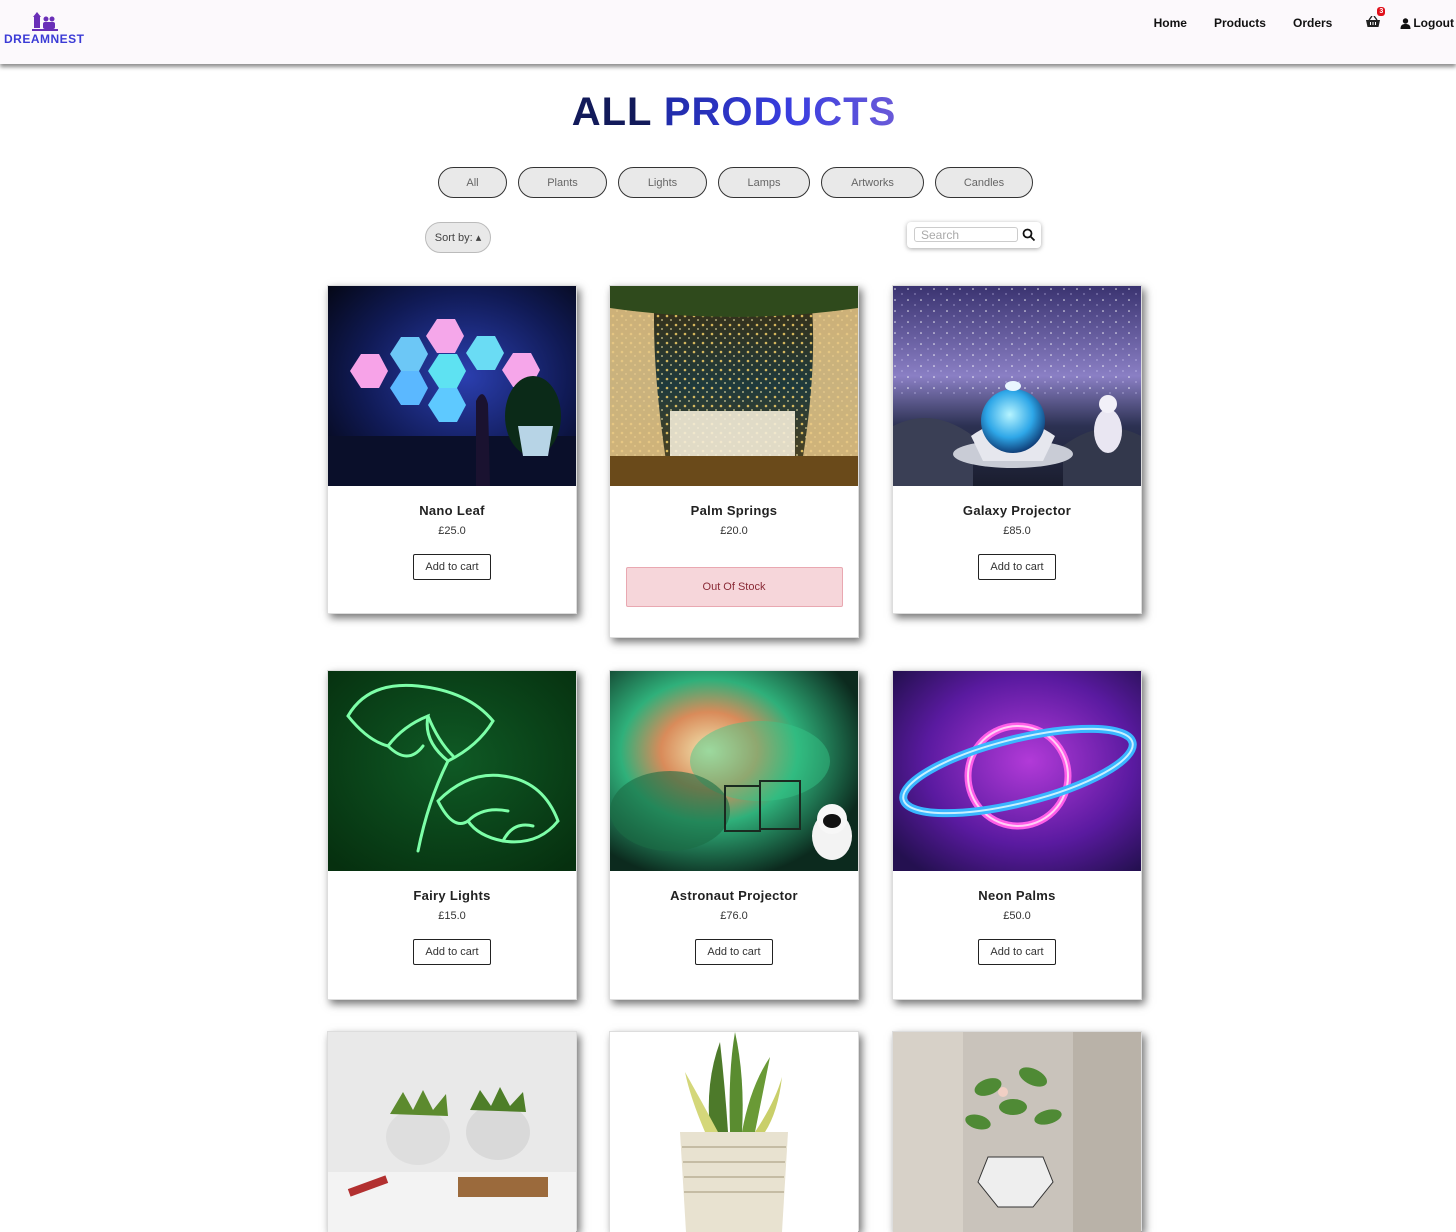  Describe the element at coordinates (728, 32) in the screenshot. I see `navbar: DREAMNEST Home Products Orders 3 Logout` at that location.